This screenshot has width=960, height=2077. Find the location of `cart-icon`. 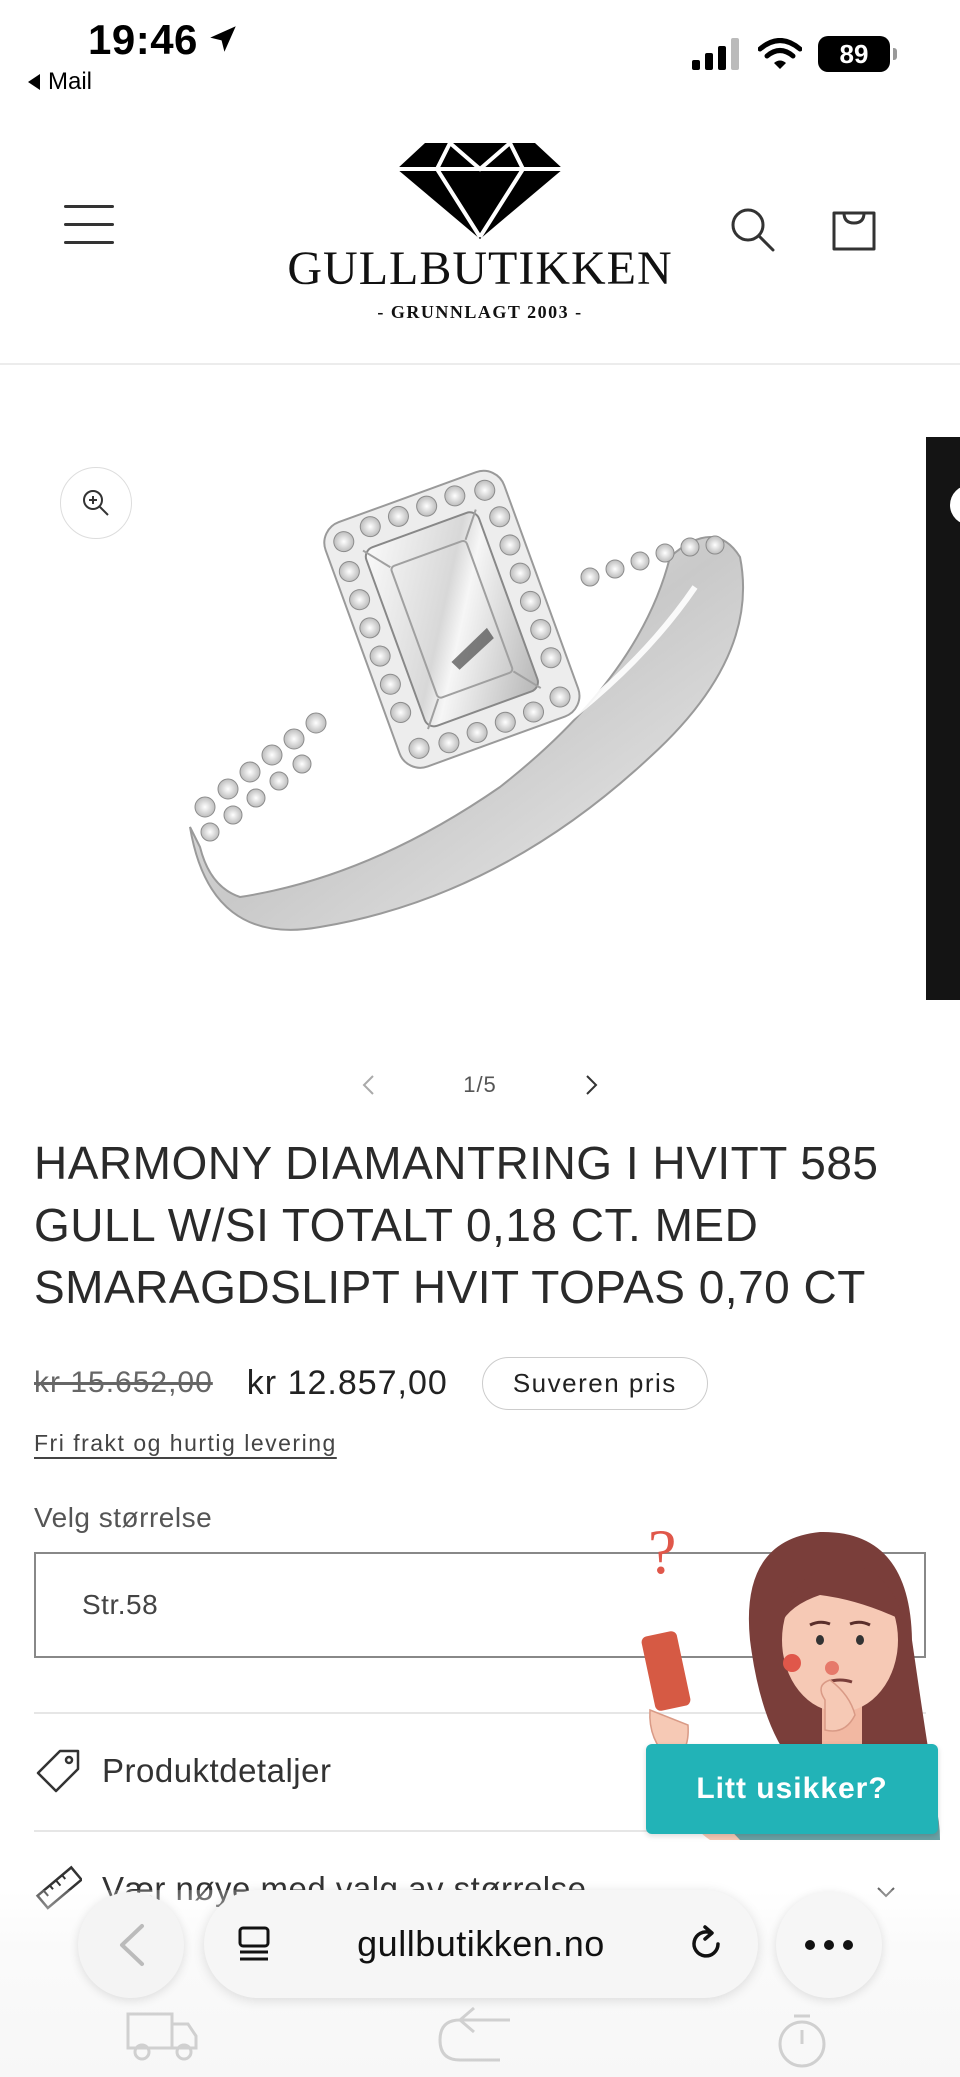

cart-icon is located at coordinates (854, 227).